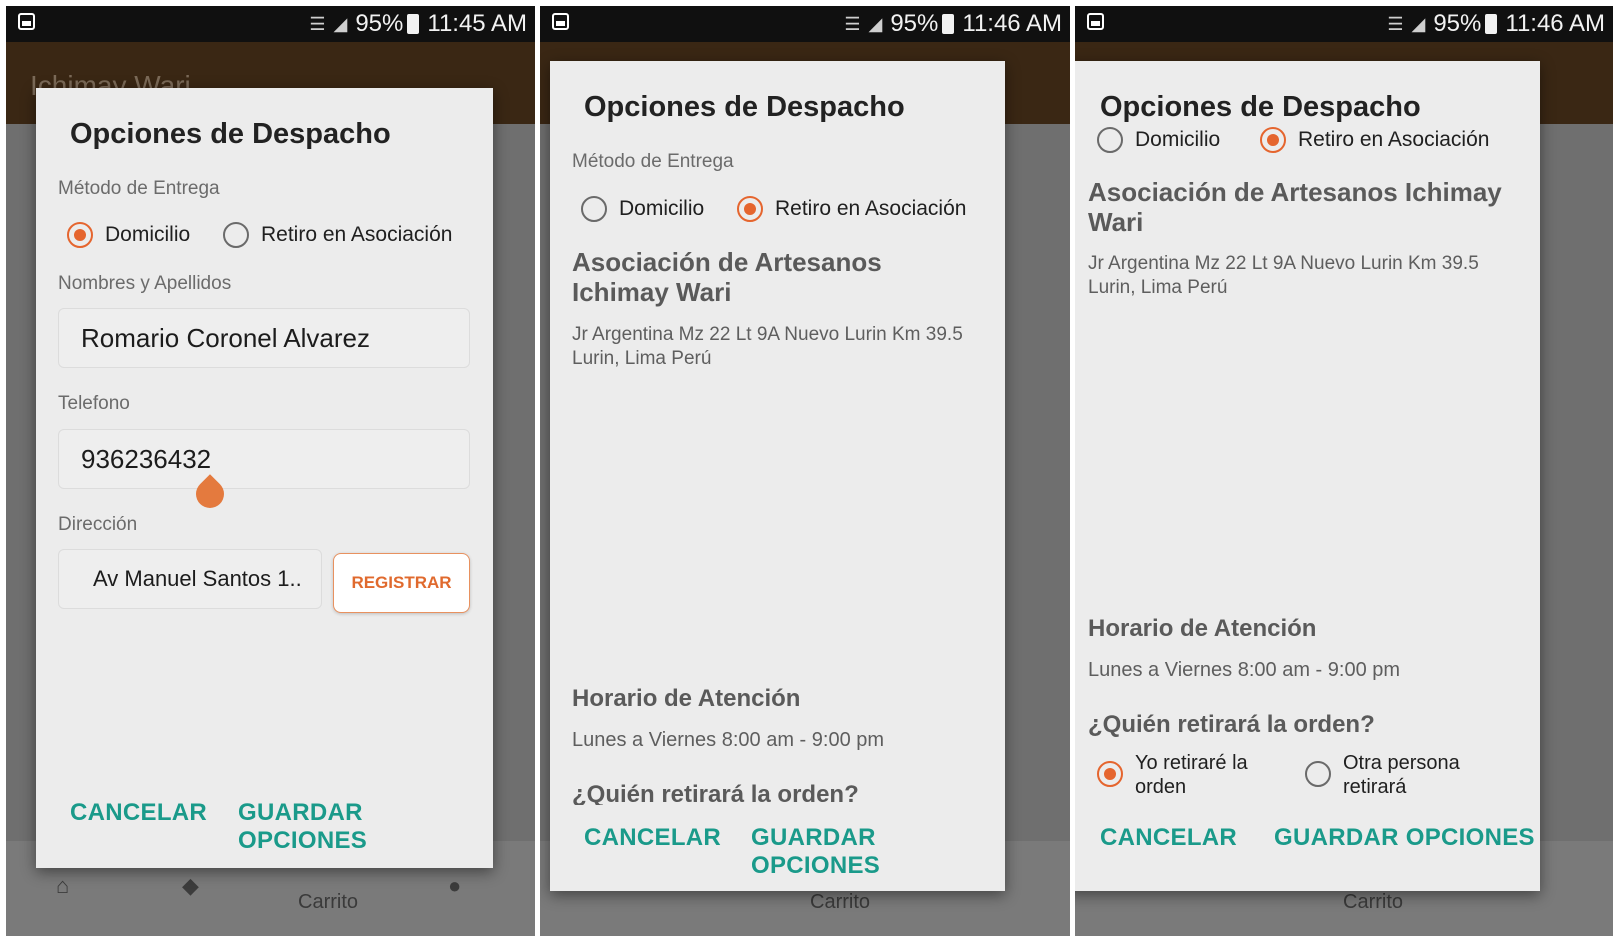  What do you see at coordinates (477, 23) in the screenshot?
I see `clock: 11:45 AM` at bounding box center [477, 23].